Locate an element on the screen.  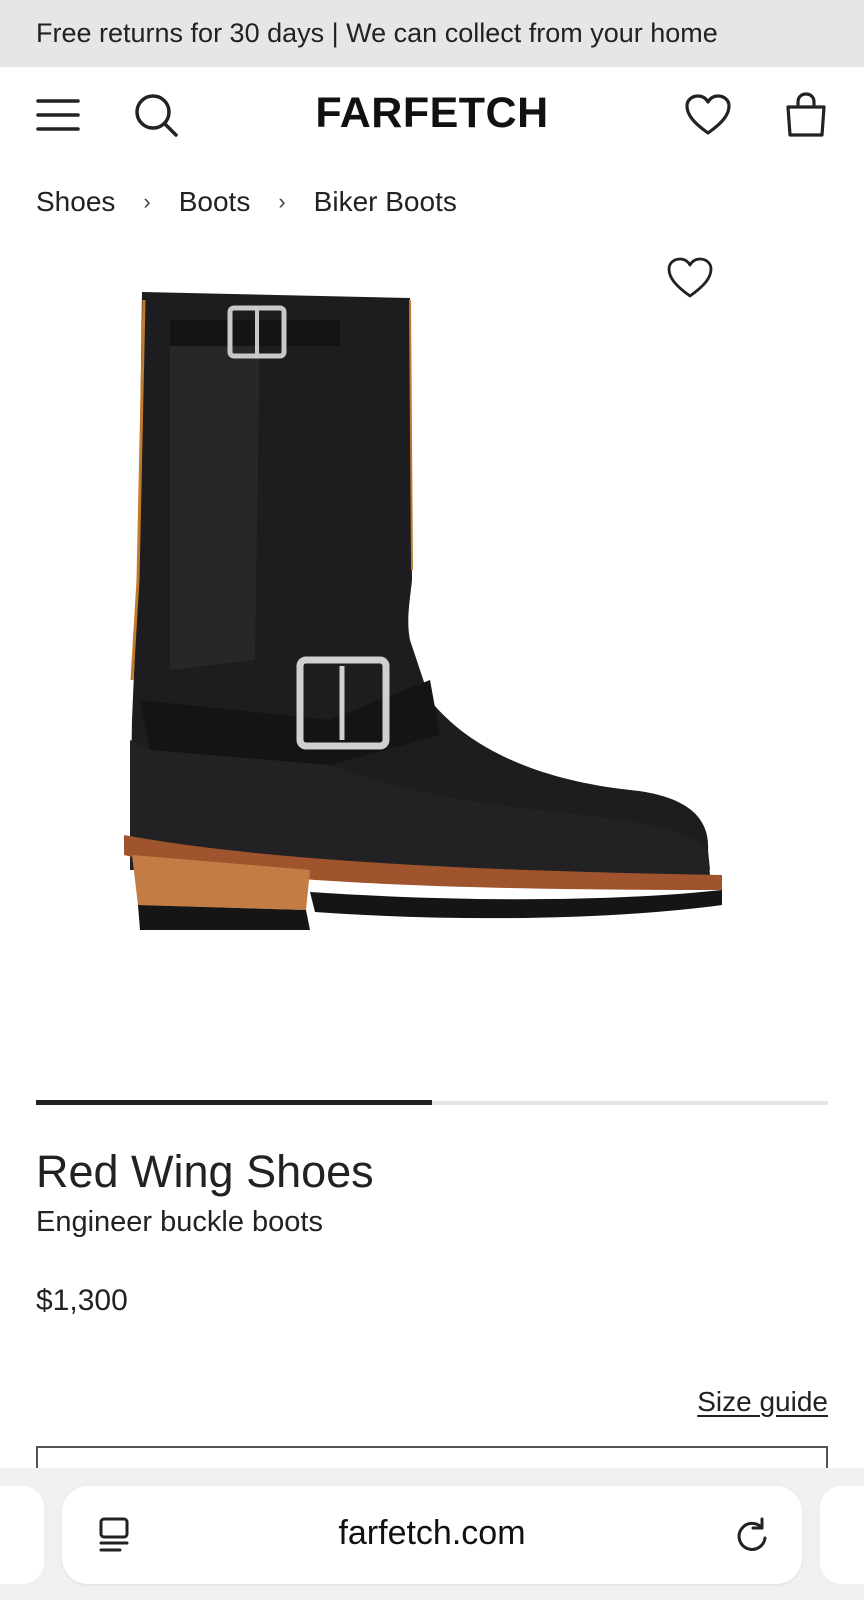
brand-name: Red Wing Shoes is located at coordinates (205, 1172).